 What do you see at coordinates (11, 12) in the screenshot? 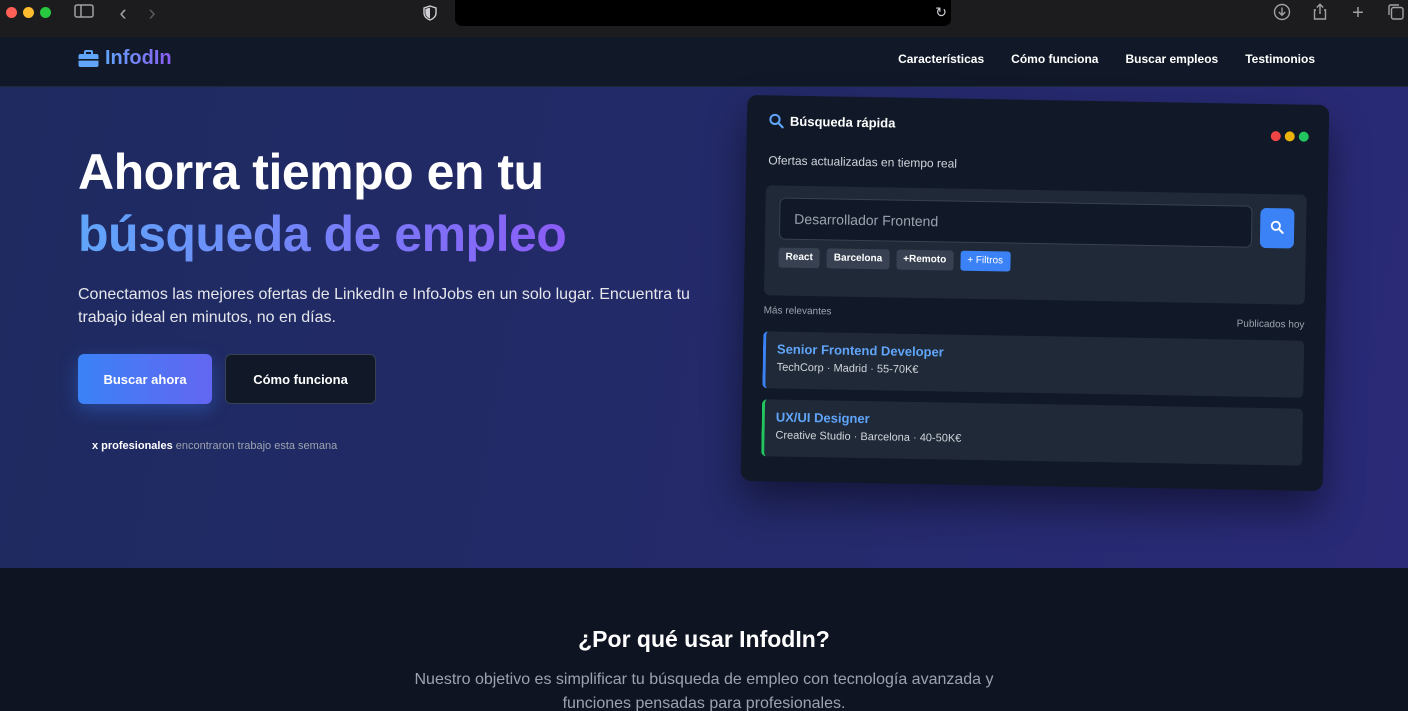
I see `close-window-button` at bounding box center [11, 12].